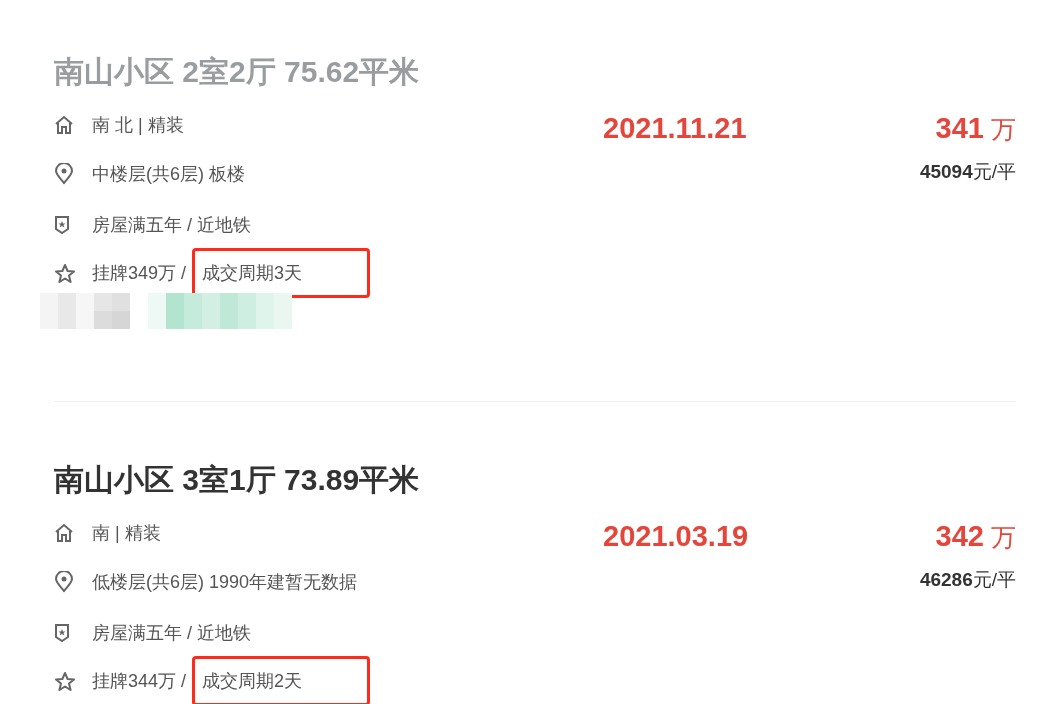  I want to click on listing-price-text: 挂牌344万 /, so click(139, 681).